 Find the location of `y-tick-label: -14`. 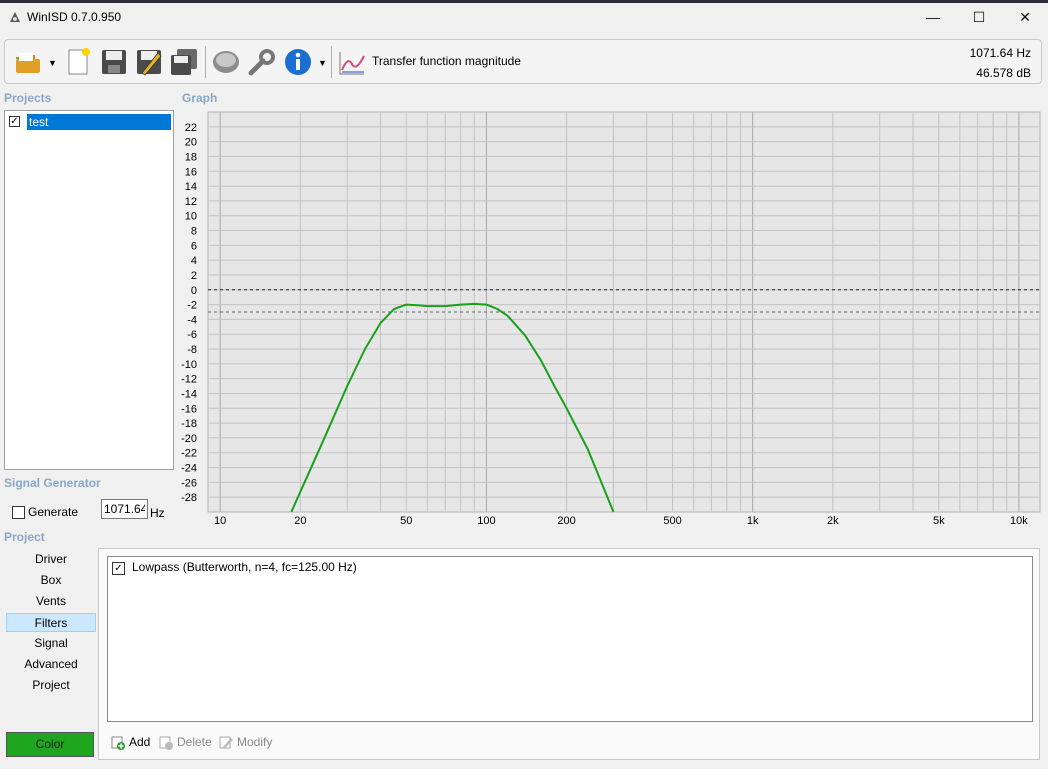

y-tick-label: -14 is located at coordinates (189, 394).